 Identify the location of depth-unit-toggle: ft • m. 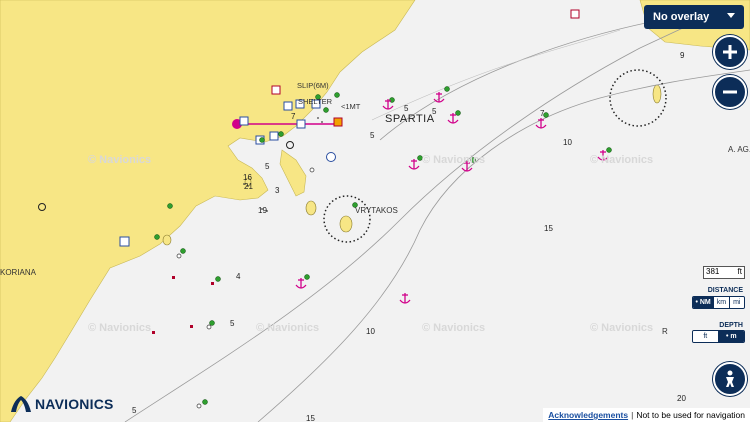
(718, 336).